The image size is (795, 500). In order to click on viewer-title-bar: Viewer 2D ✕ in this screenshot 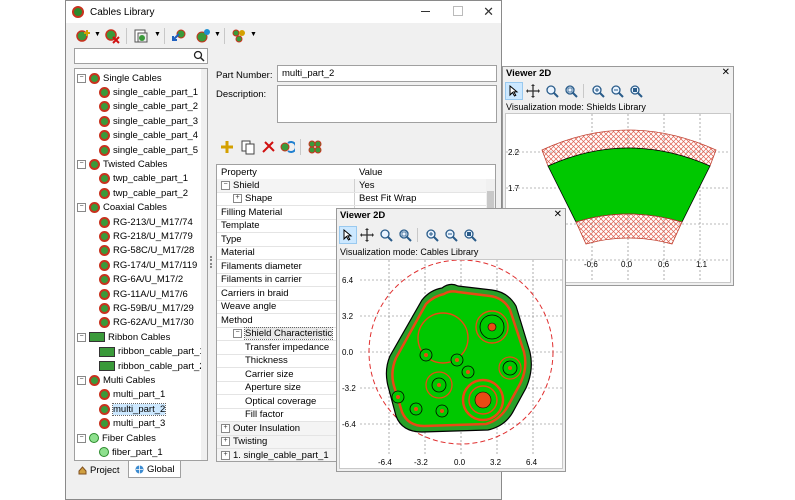, I will do `click(451, 216)`.